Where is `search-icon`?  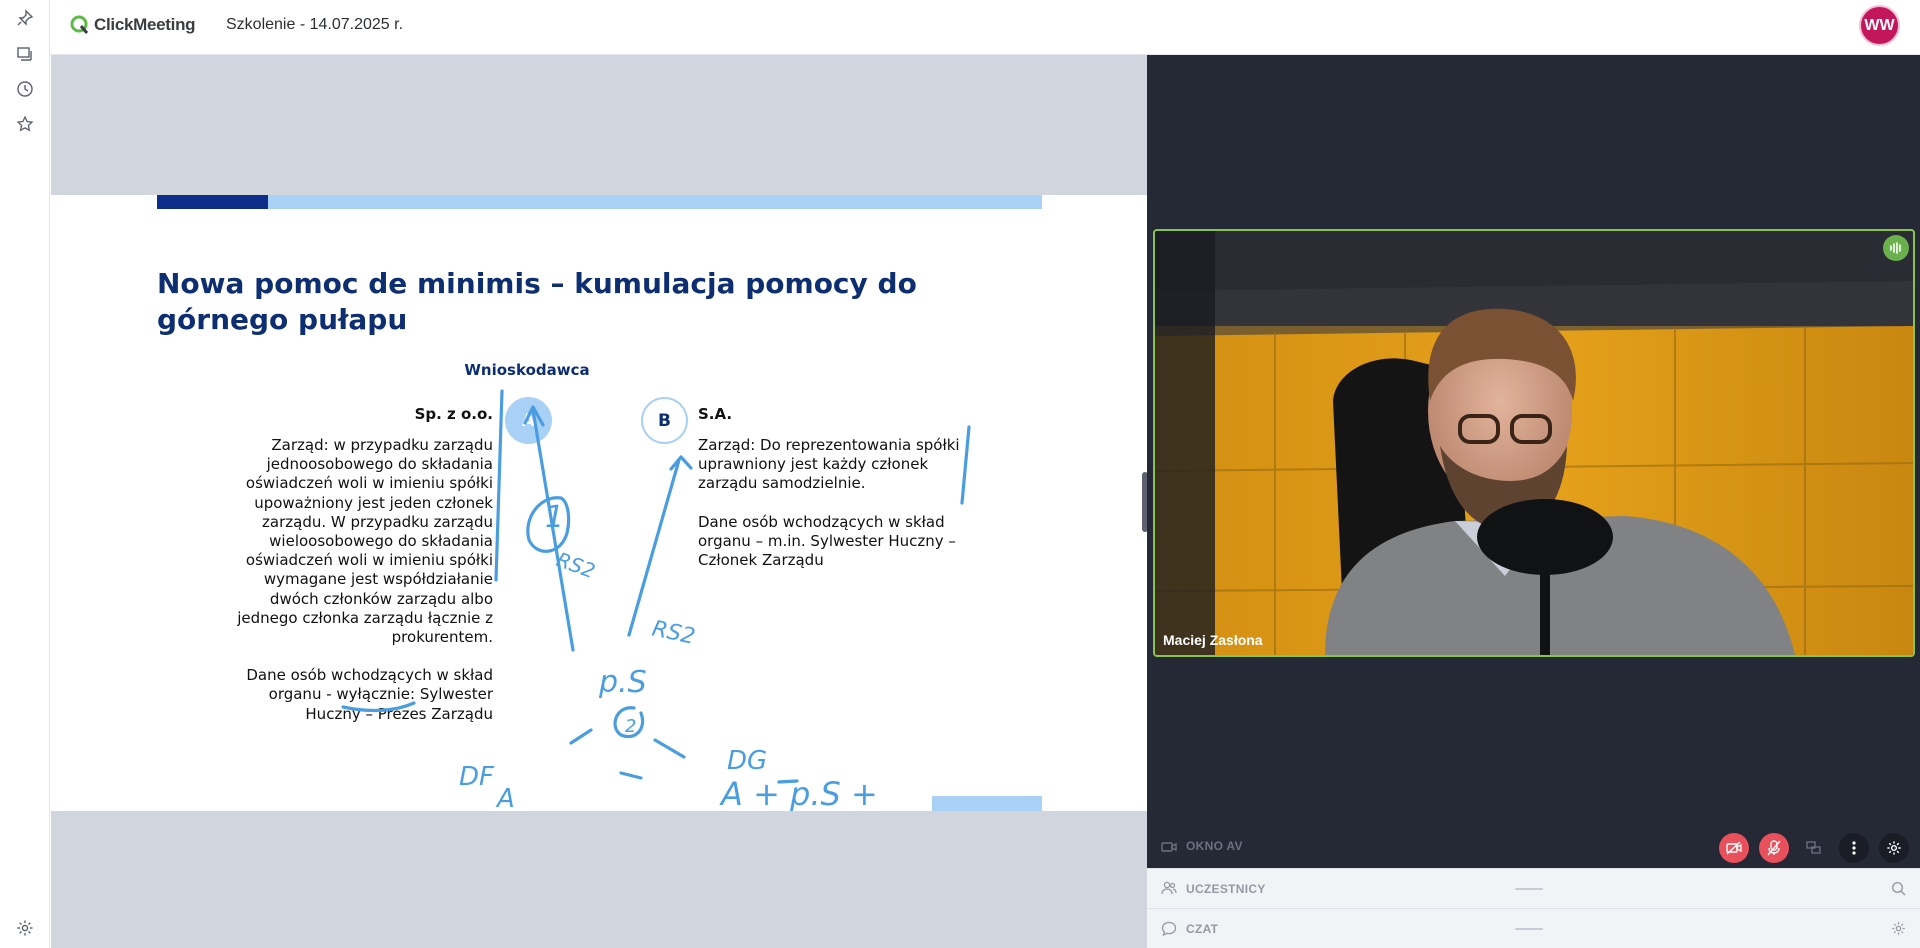
search-icon is located at coordinates (1898, 891).